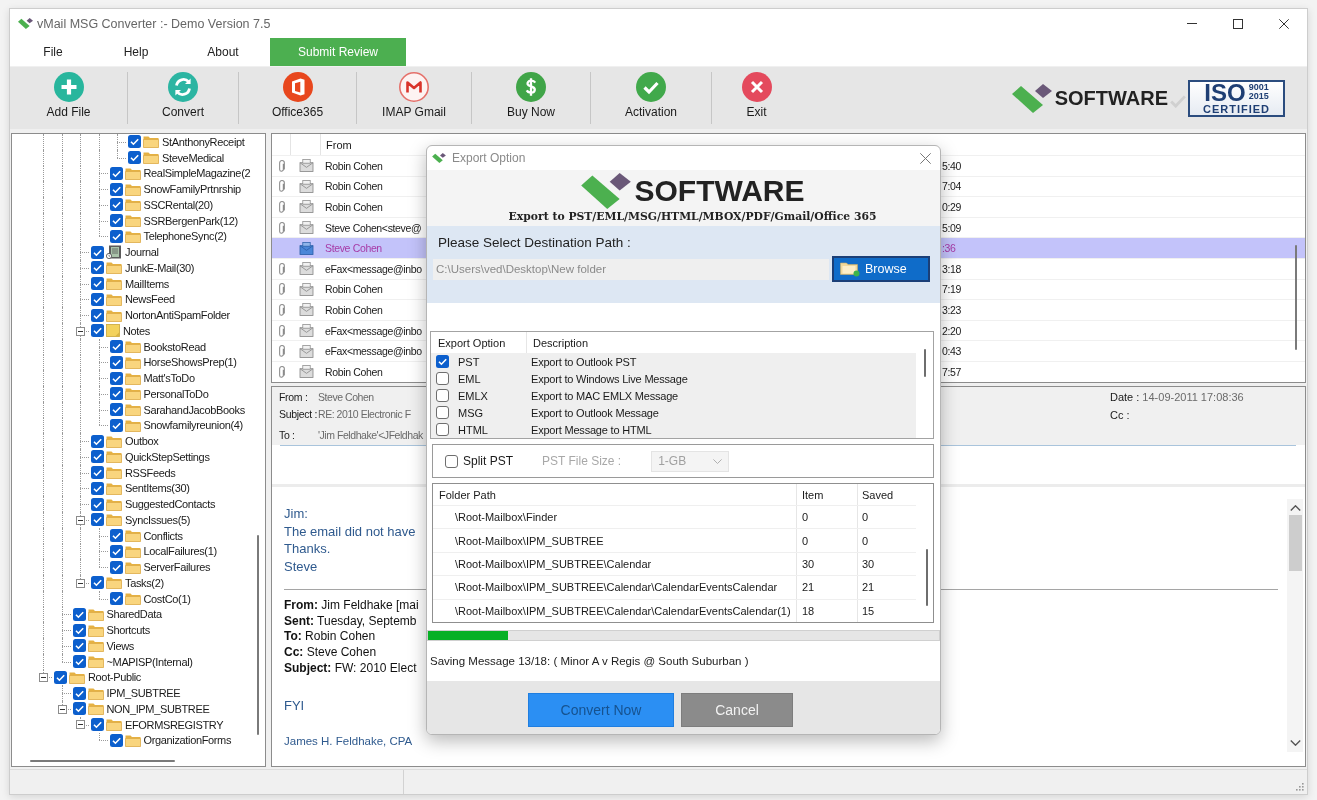 This screenshot has width=1317, height=800. What do you see at coordinates (868, 611) in the screenshot?
I see `table-cell-text: 15` at bounding box center [868, 611].